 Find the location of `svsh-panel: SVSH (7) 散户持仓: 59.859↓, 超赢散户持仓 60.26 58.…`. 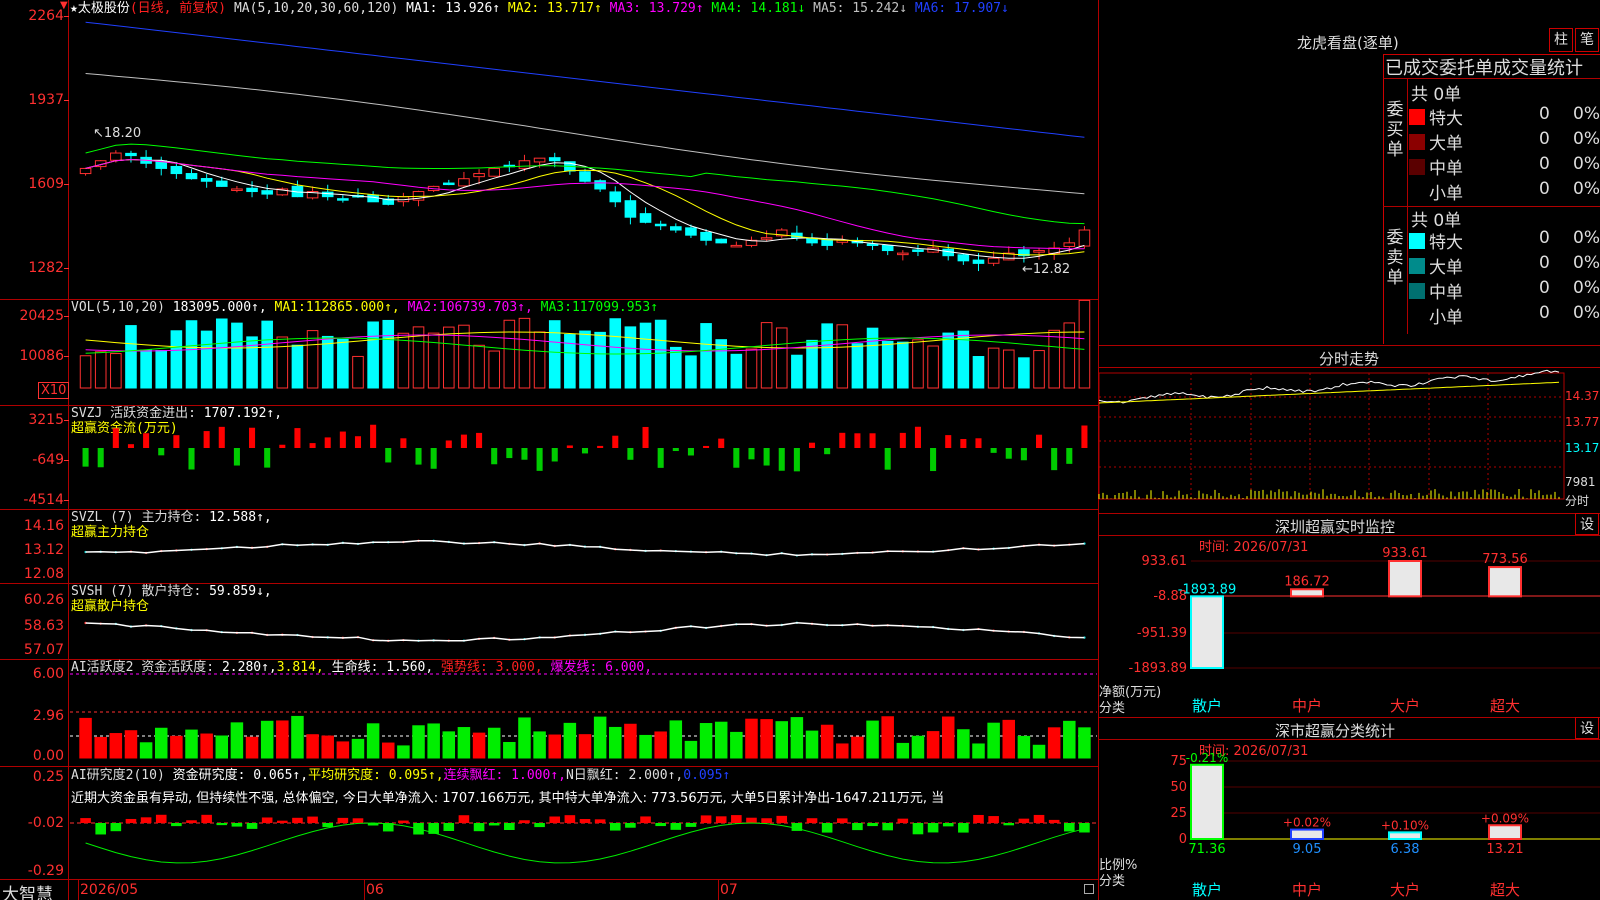

svsh-panel: SVSH (7) 散户持仓: 59.859↓, 超赢散户持仓 60.26 58.… is located at coordinates (549, 621).